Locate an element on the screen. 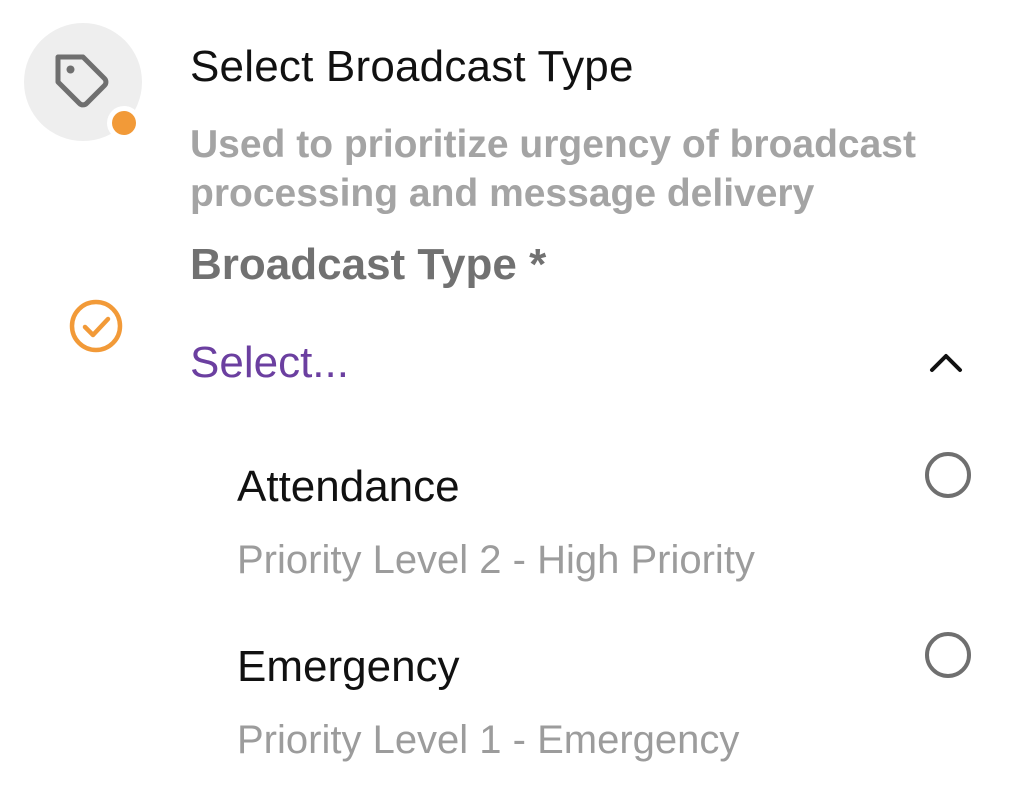 The width and height of the screenshot is (1013, 790). status-dot-fill is located at coordinates (124, 123).